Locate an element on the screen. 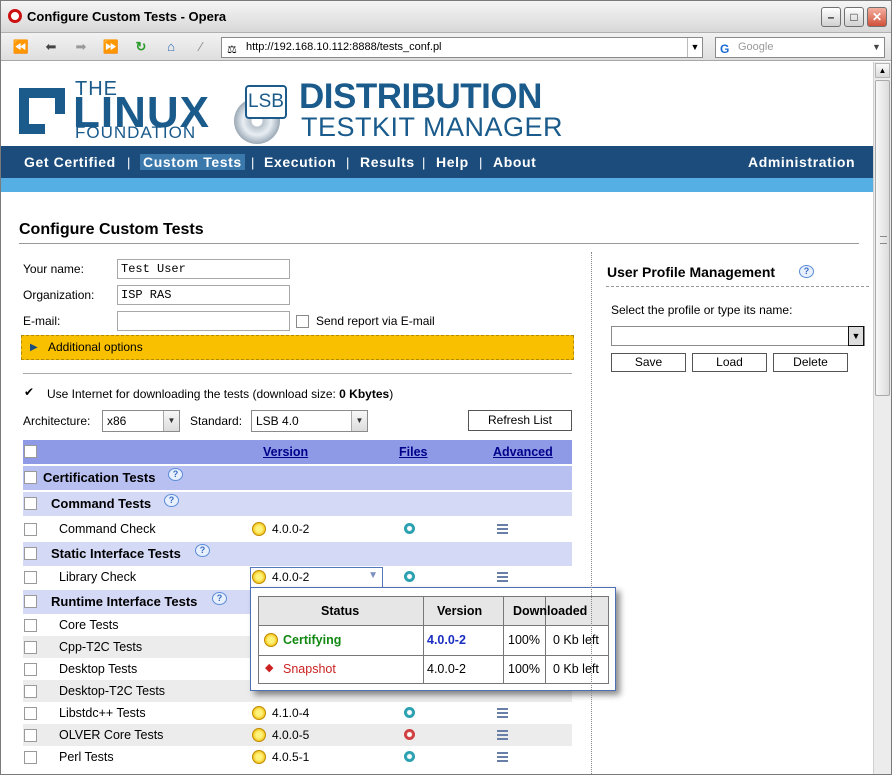 This screenshot has height=775, width=892. snapshot-diamond-icon: ◆ is located at coordinates (269, 668).